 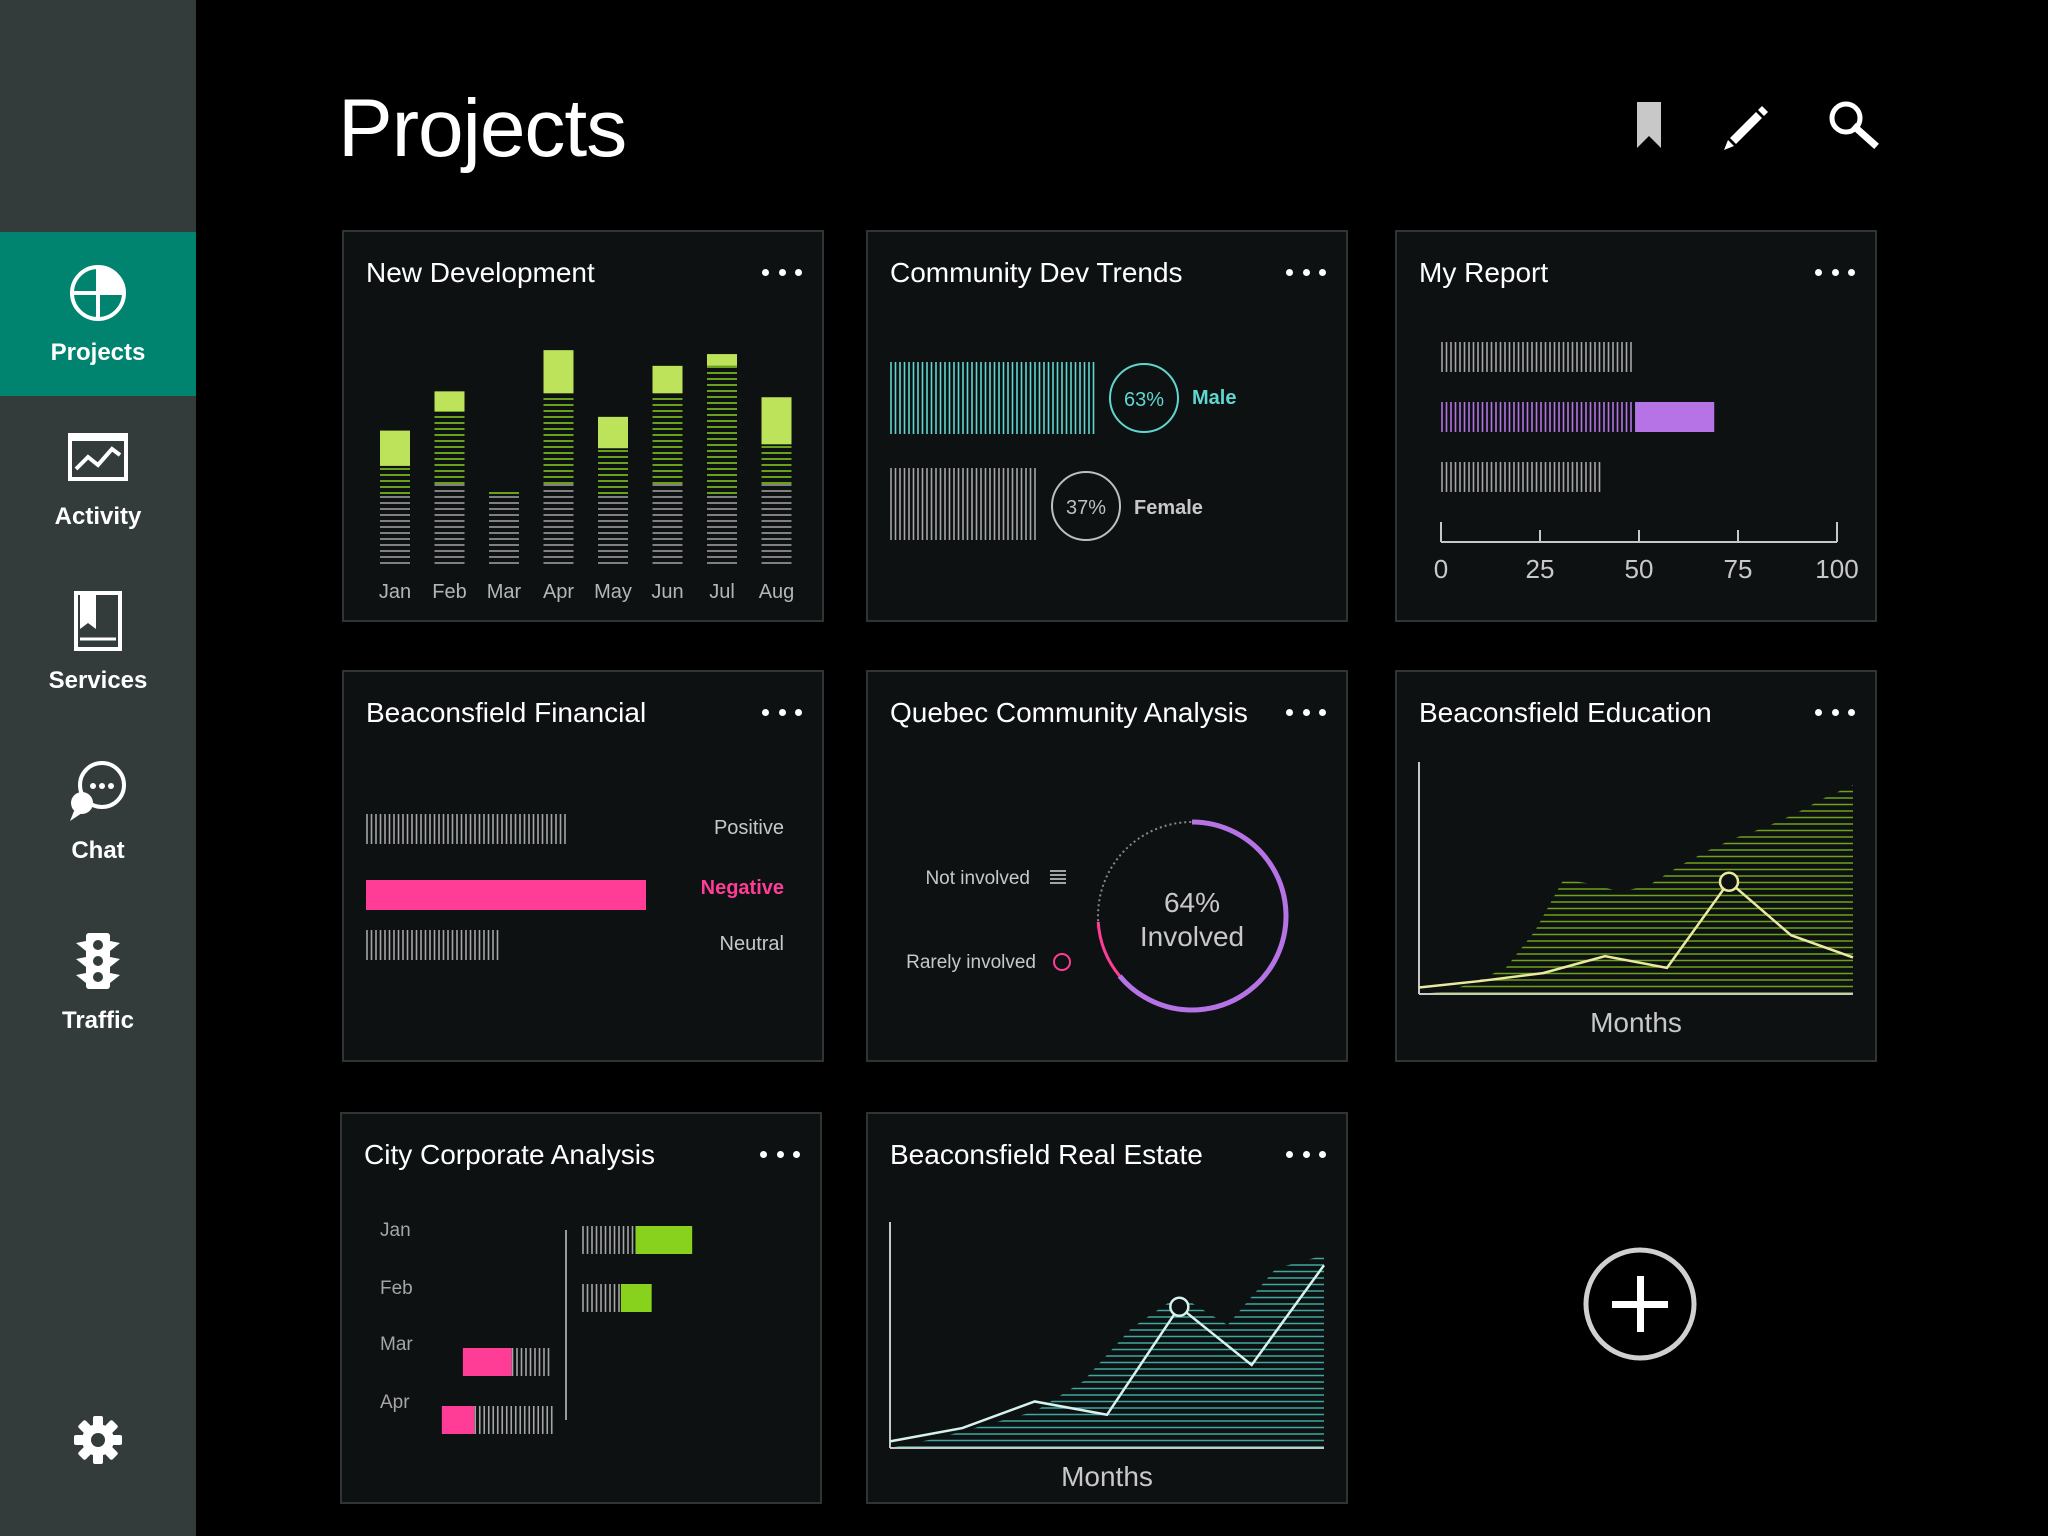 I want to click on data-label: 63%, so click(x=1144, y=400).